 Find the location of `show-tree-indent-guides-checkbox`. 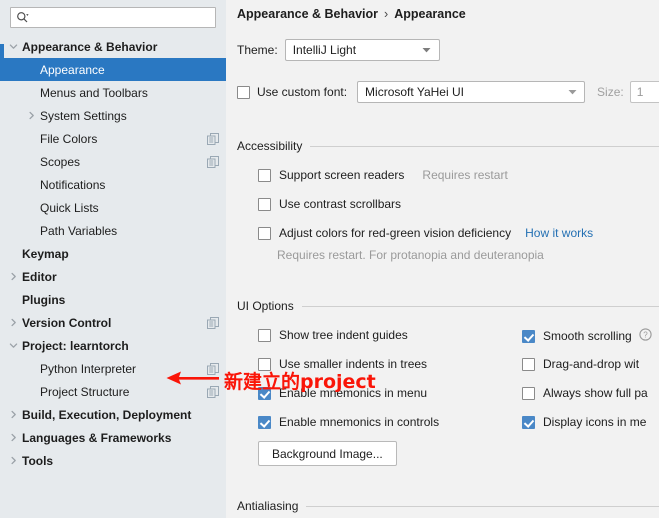

show-tree-indent-guides-checkbox is located at coordinates (264, 335).